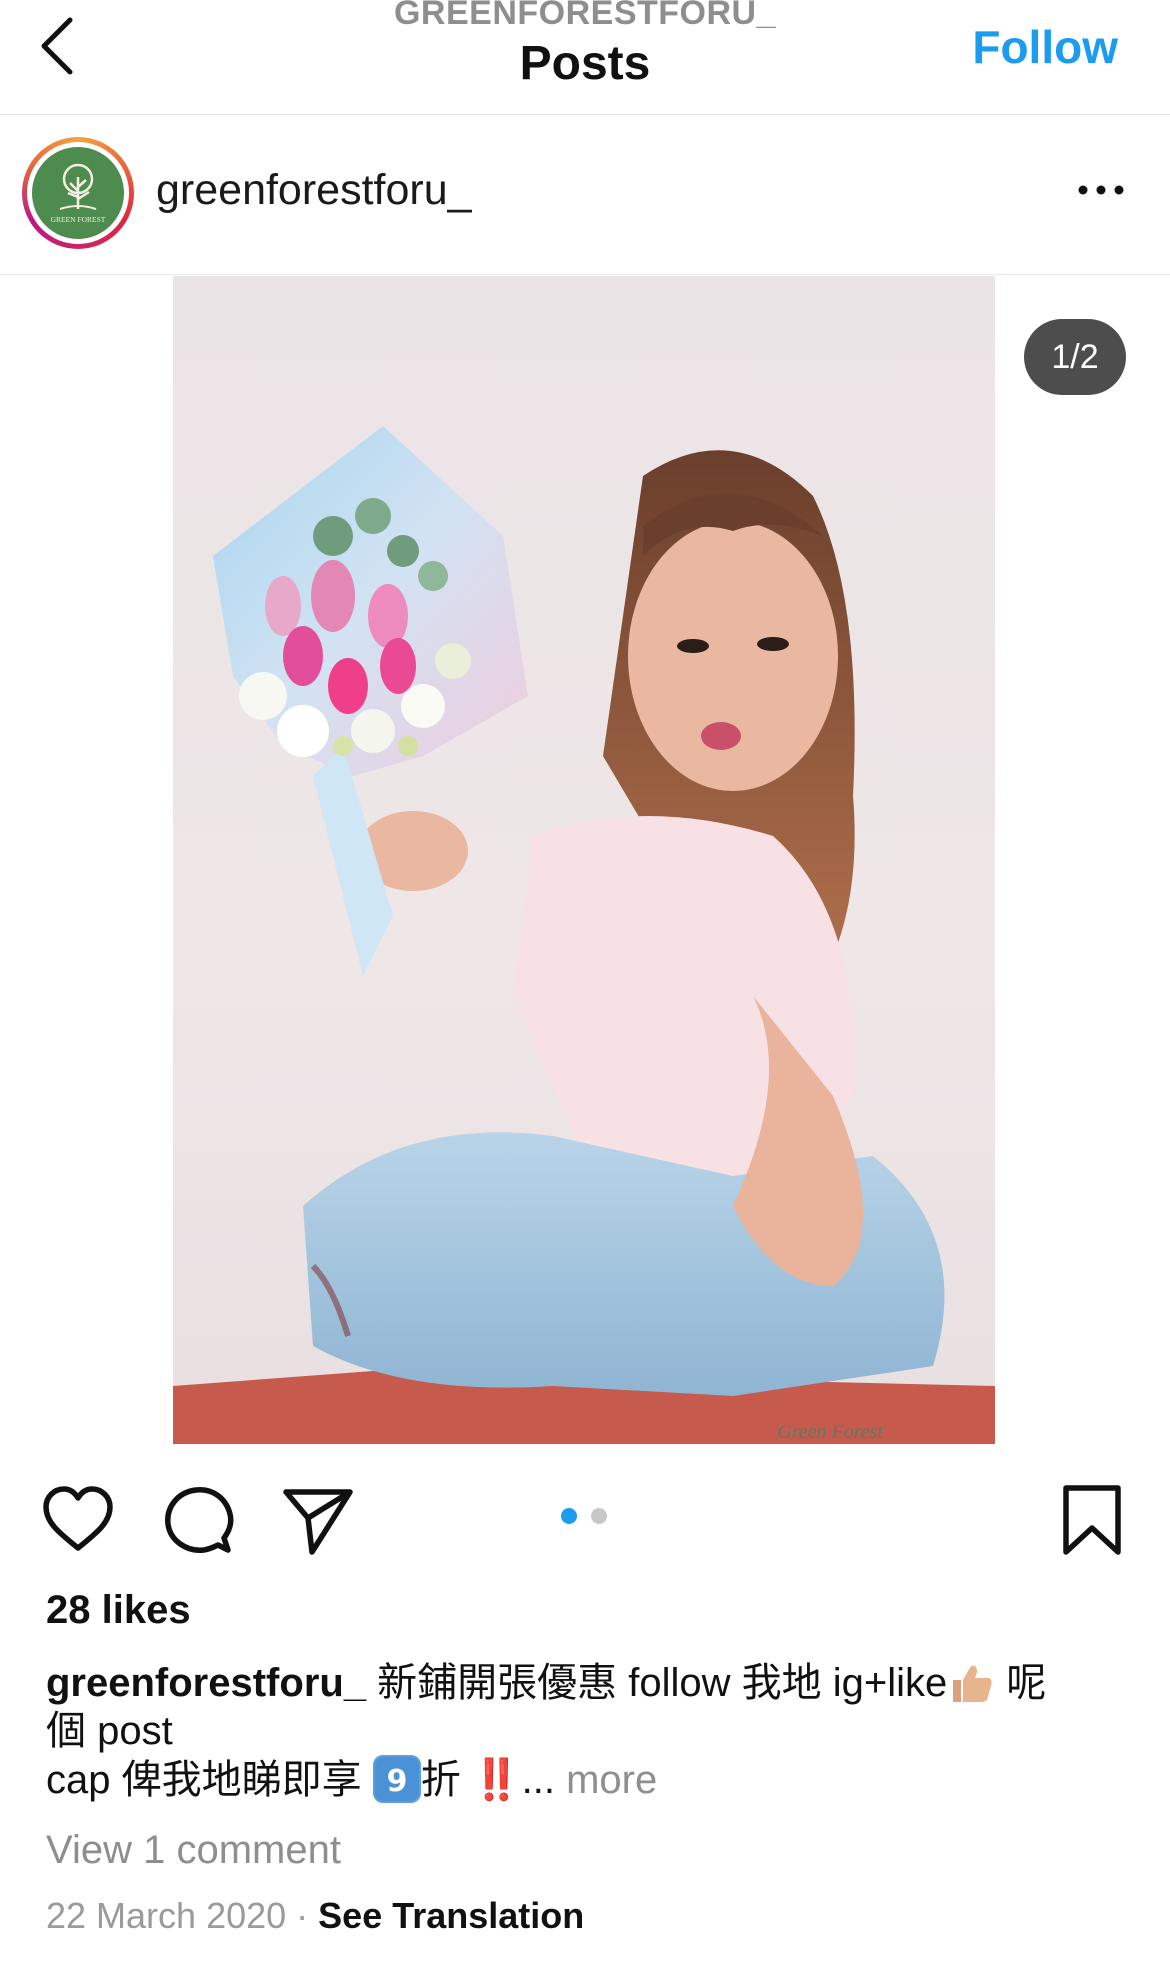 The image size is (1170, 1965). I want to click on heart-icon, so click(78, 1518).